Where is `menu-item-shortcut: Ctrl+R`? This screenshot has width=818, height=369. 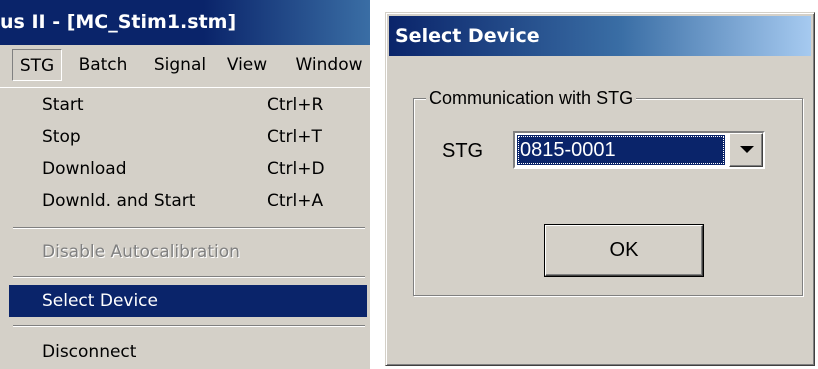 menu-item-shortcut: Ctrl+R is located at coordinates (295, 105).